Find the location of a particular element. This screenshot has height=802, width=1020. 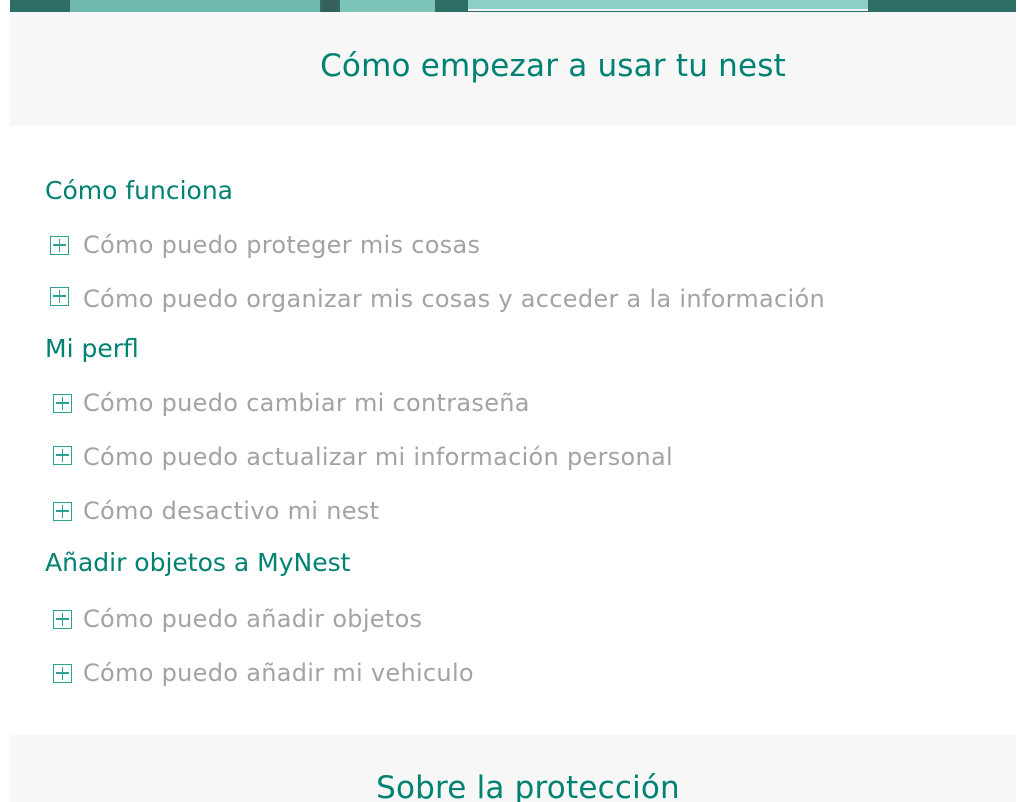

faq-item-label: Cómo desactivo mi nest is located at coordinates (231, 511).